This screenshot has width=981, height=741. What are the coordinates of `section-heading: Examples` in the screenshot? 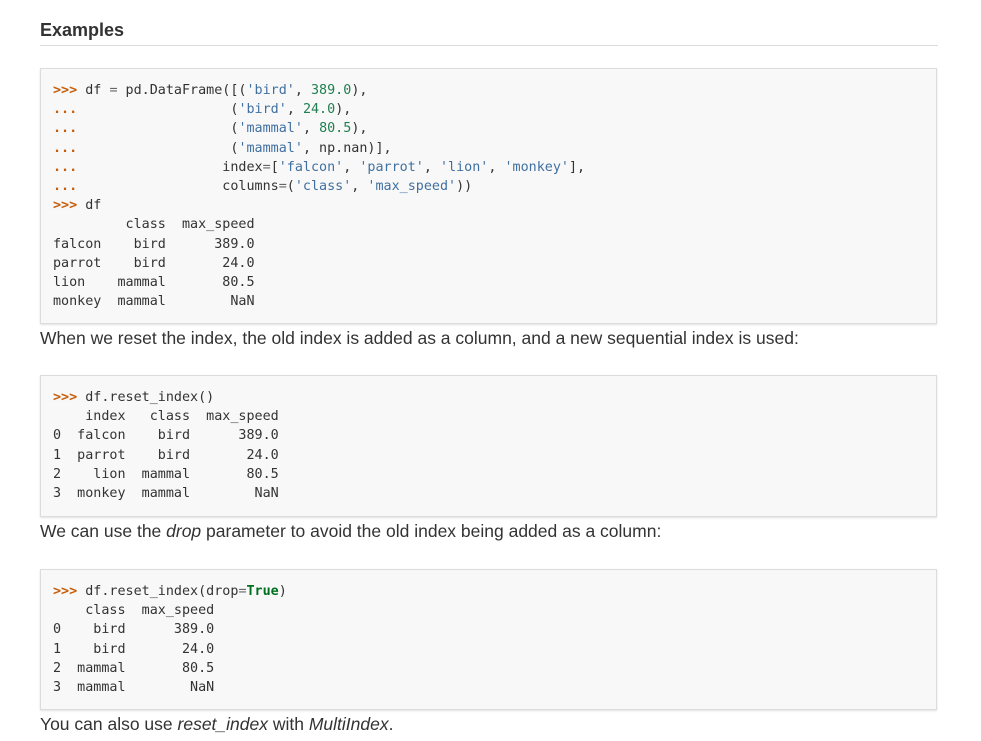 It's located at (82, 30).